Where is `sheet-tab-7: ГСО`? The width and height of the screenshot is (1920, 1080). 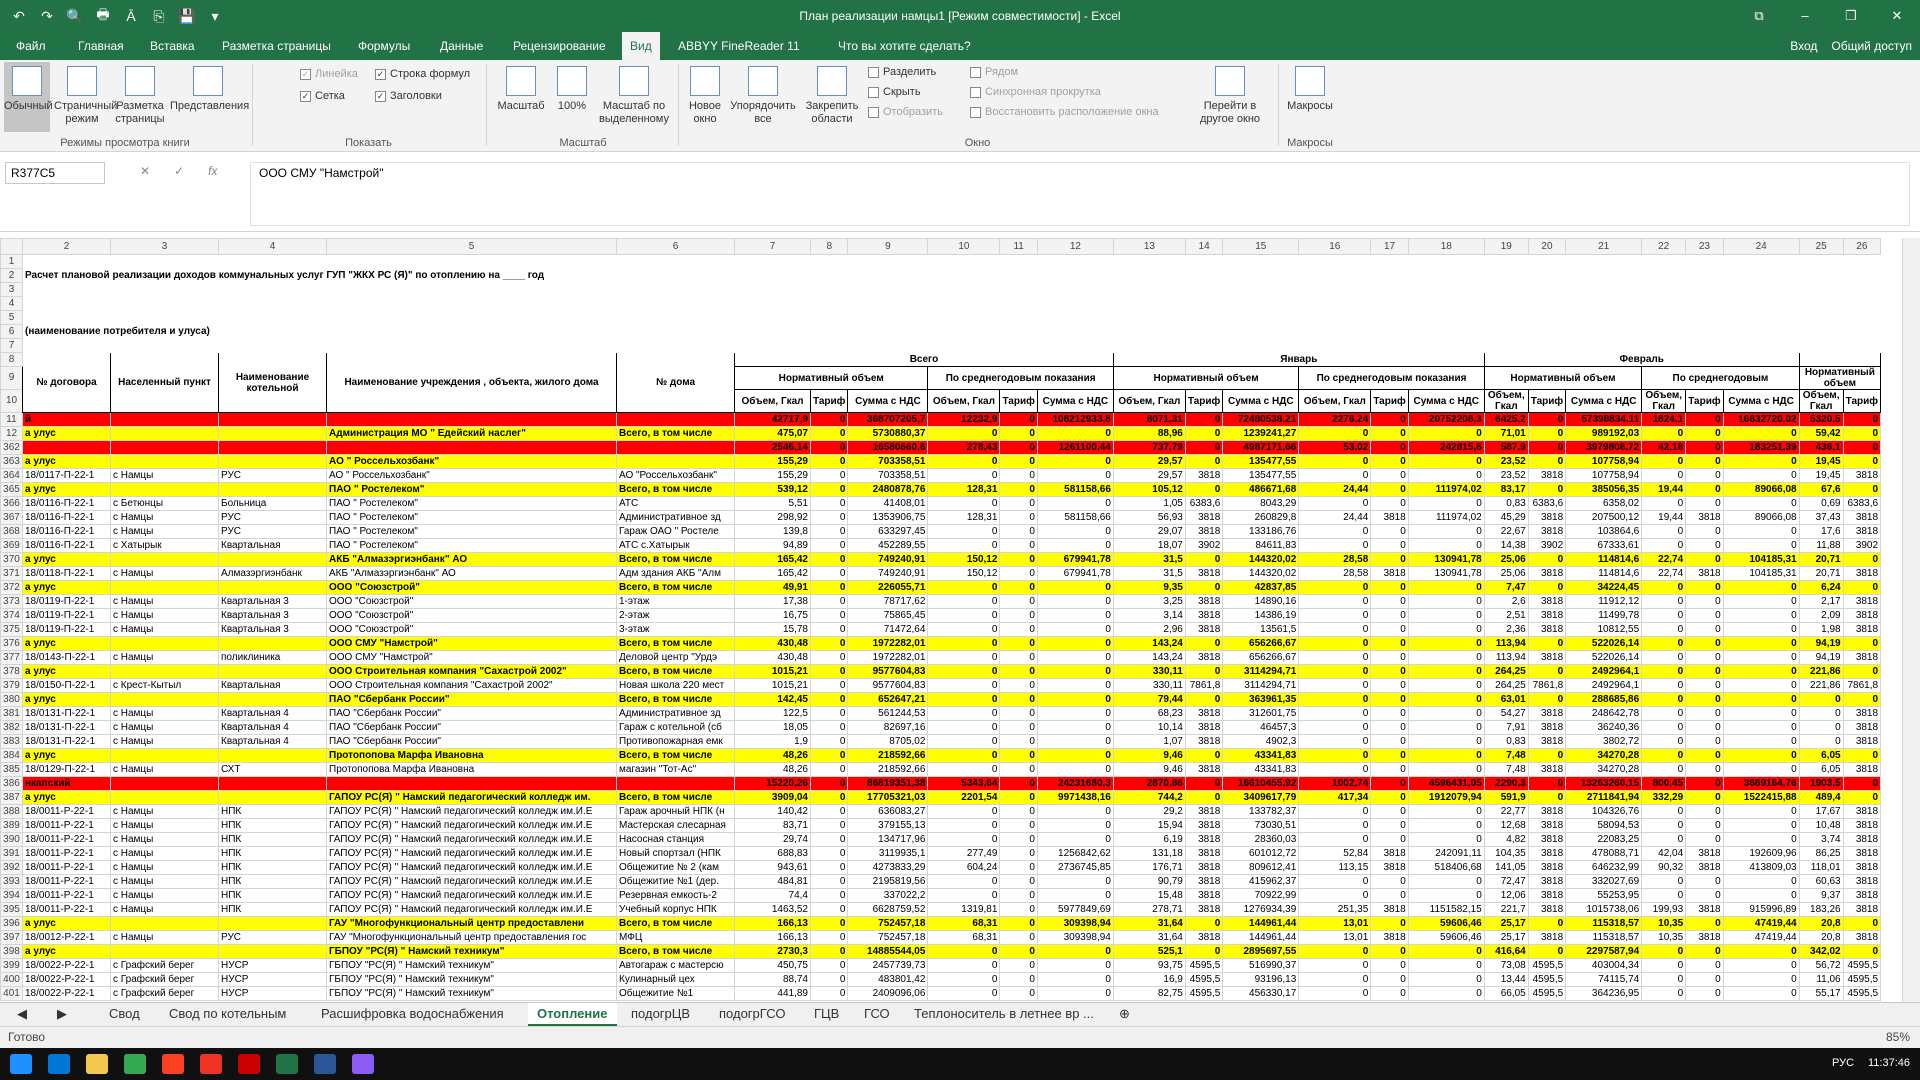 sheet-tab-7: ГСО is located at coordinates (877, 1014).